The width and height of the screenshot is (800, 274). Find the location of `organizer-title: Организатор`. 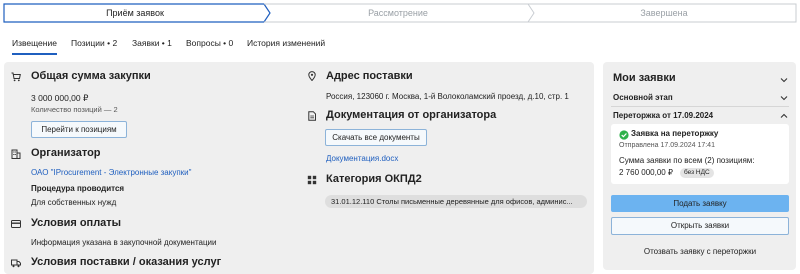

organizer-title: Организатор is located at coordinates (66, 153).